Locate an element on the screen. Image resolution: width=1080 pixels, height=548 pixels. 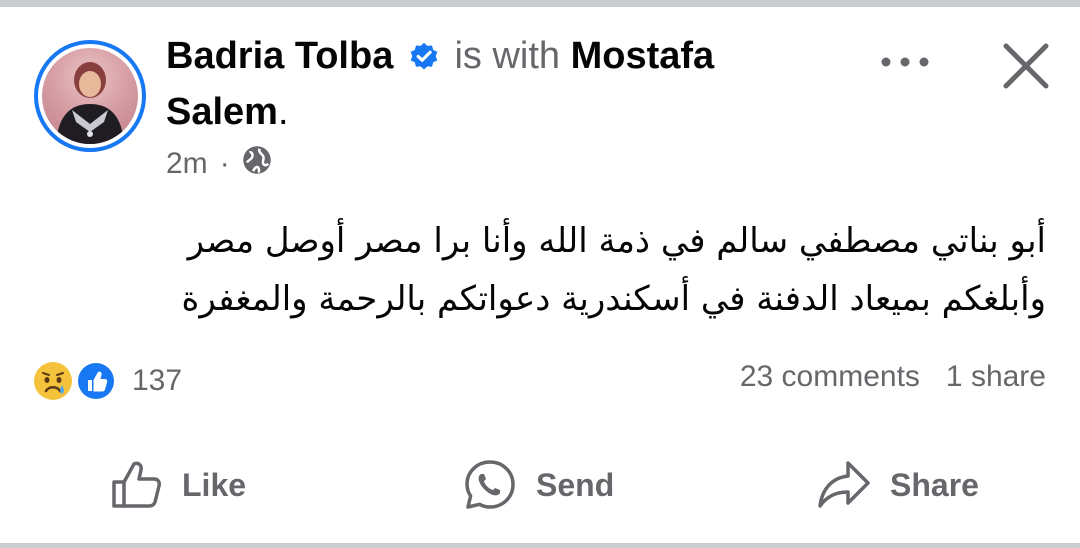
sad-reaction-icon is located at coordinates (53, 381).